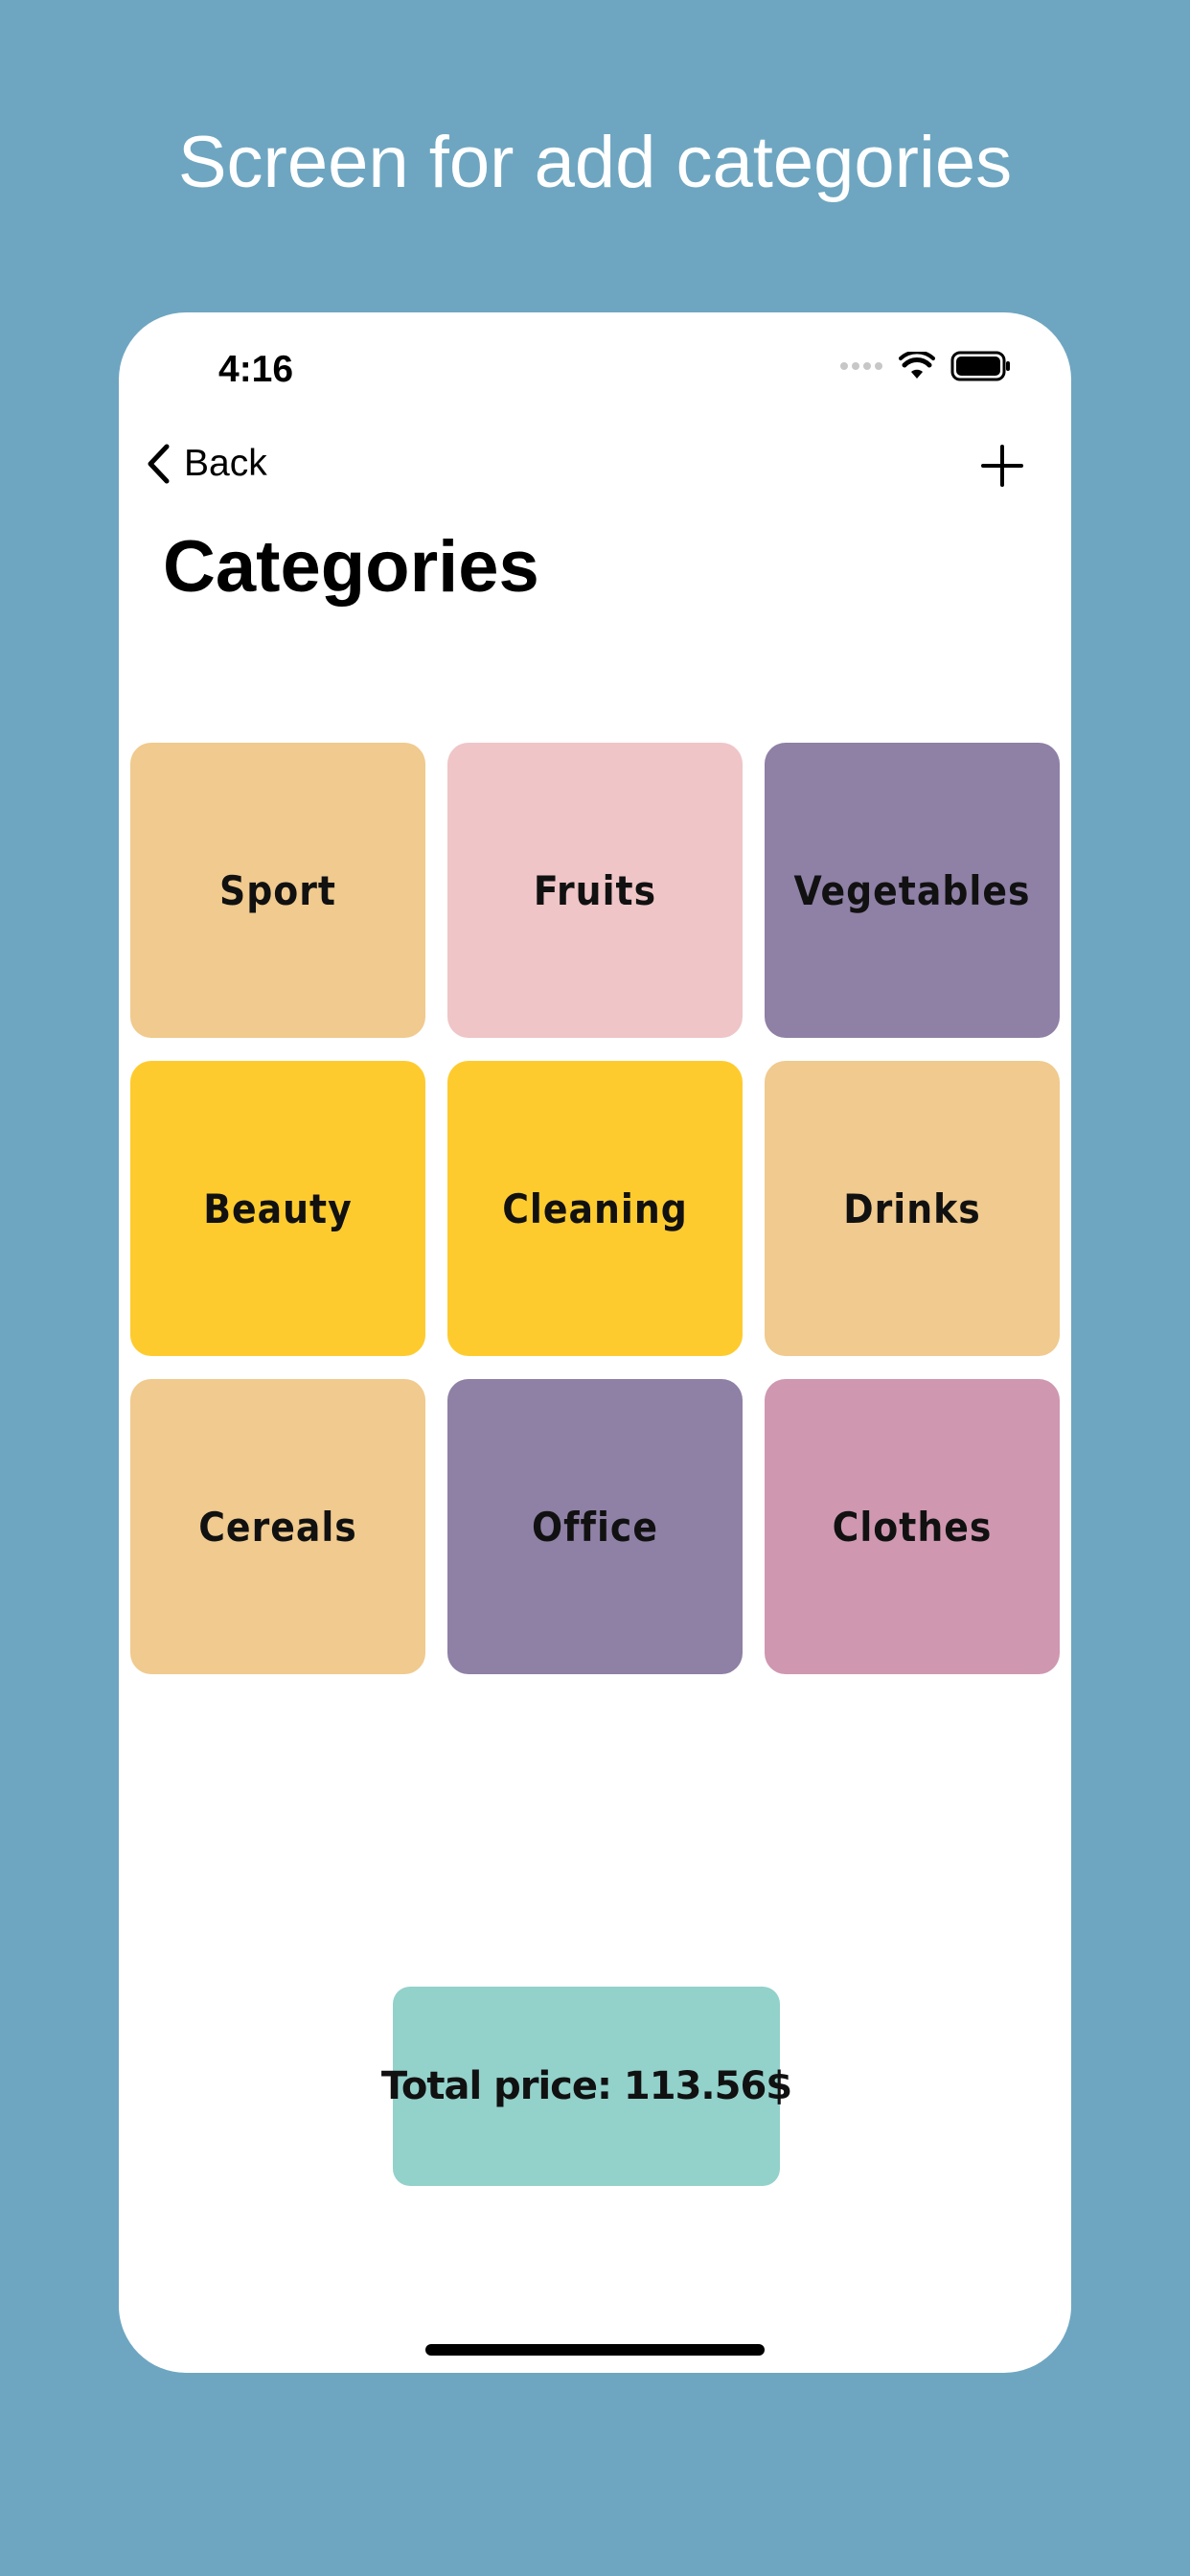 This screenshot has height=2576, width=1190. I want to click on category-tile: Beauty, so click(278, 1208).